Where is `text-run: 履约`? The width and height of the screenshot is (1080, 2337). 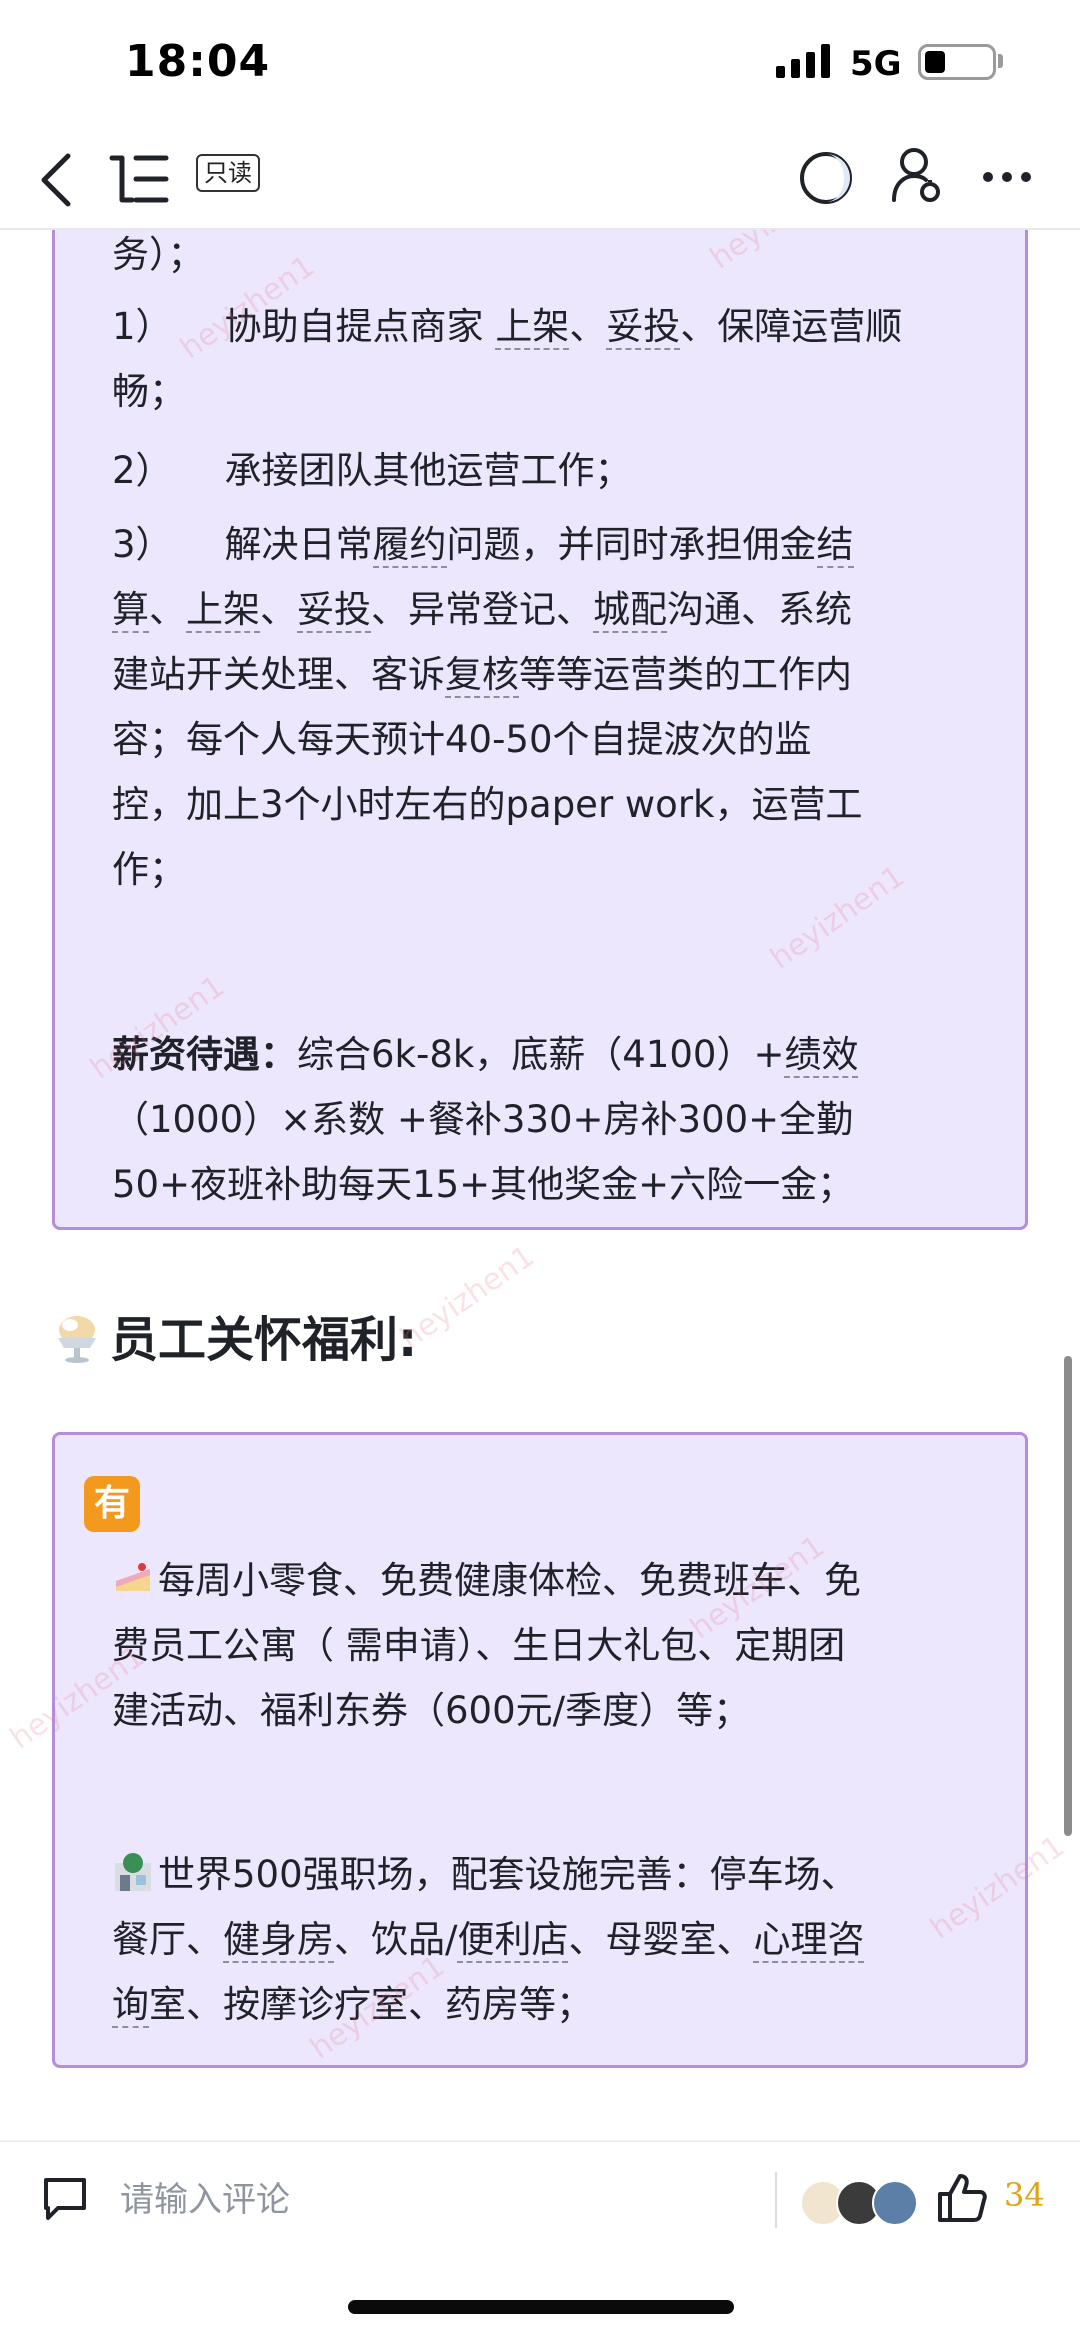 text-run: 履约 is located at coordinates (409, 545).